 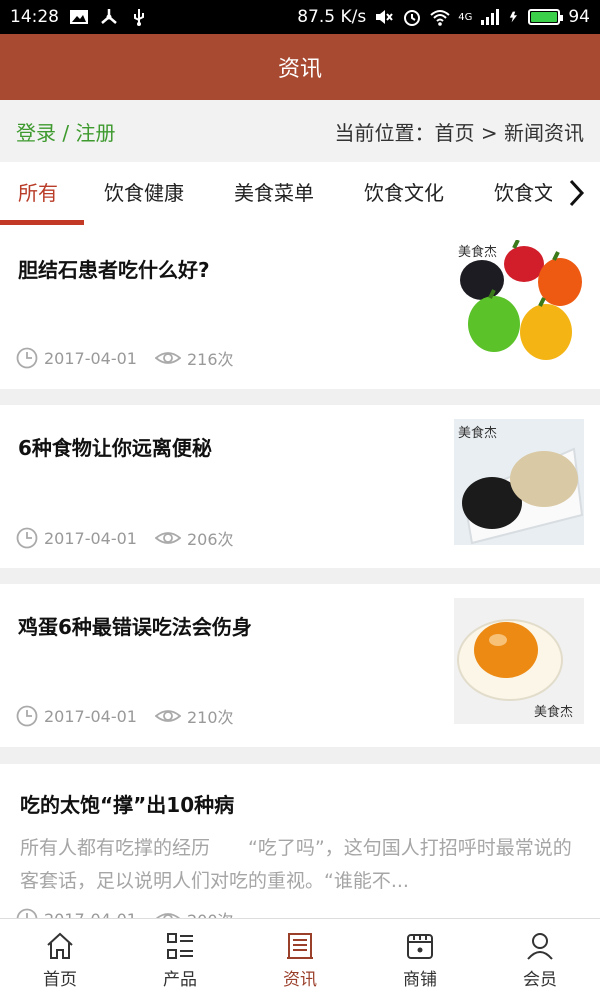 I want to click on list-icon, so click(x=180, y=945).